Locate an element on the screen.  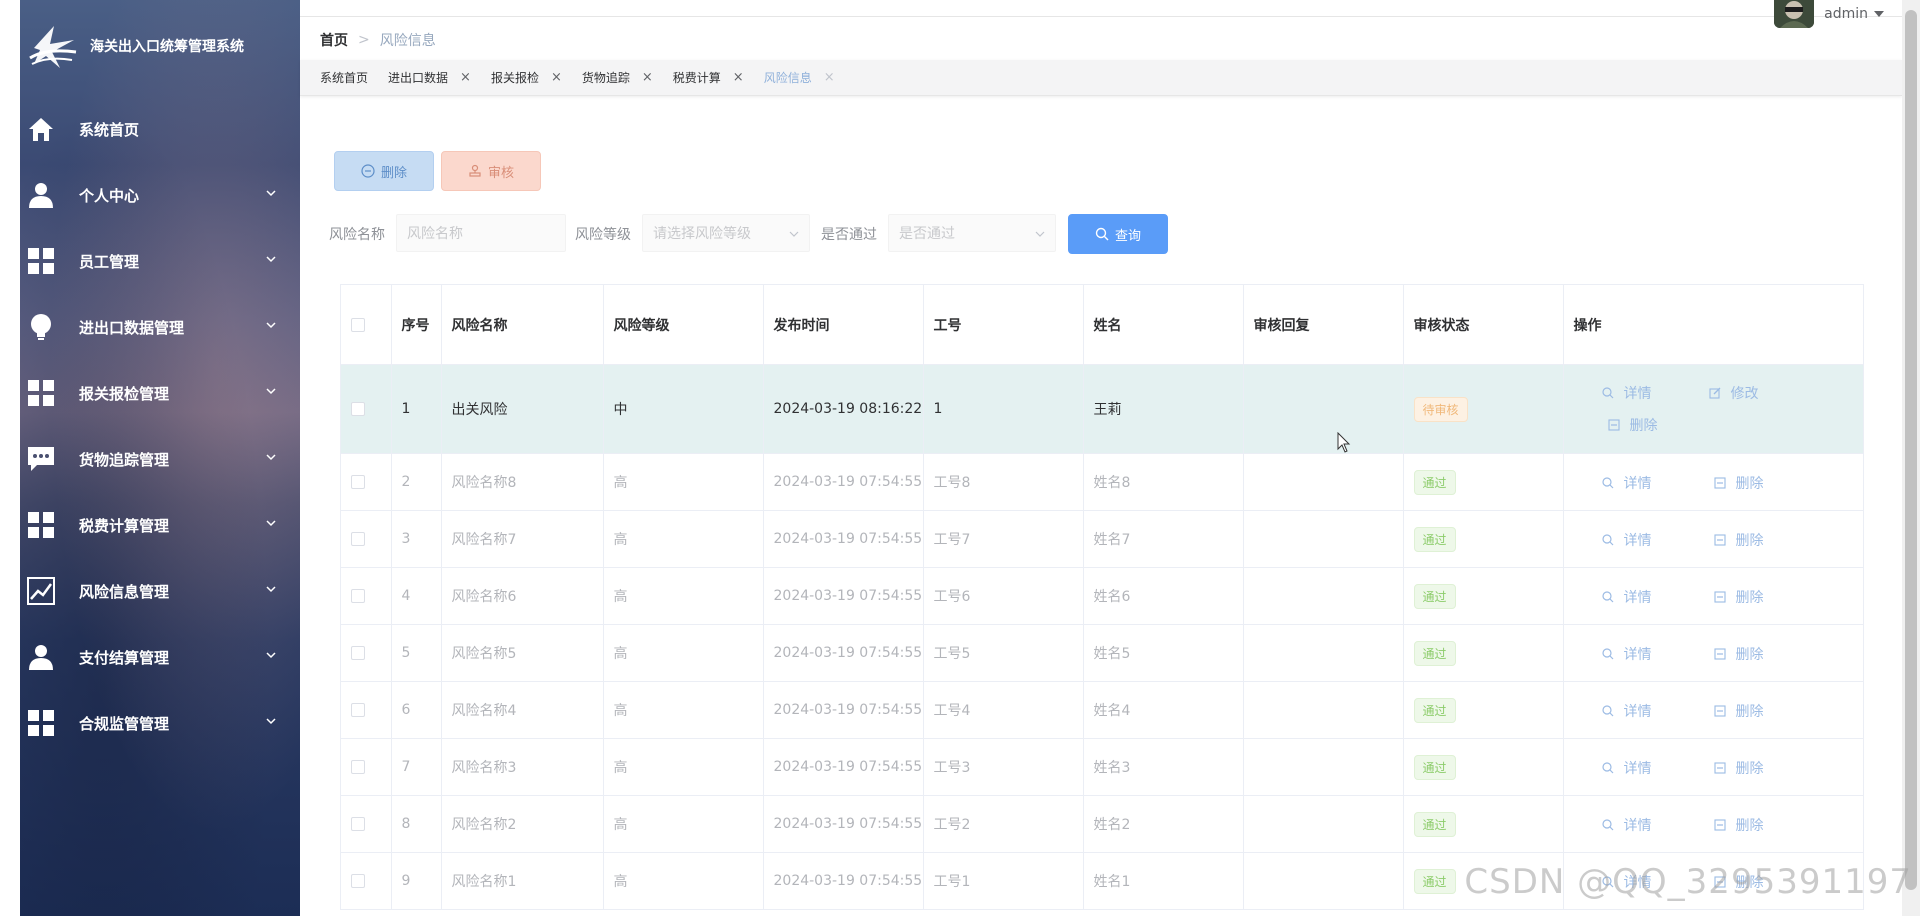
tab-0: 系统首页 is located at coordinates (344, 77).